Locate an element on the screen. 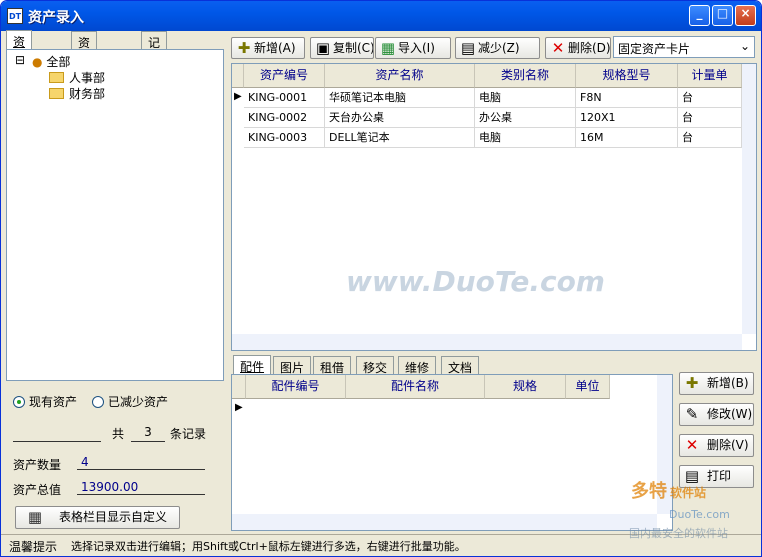  excel-icon: ▦ is located at coordinates (388, 48).